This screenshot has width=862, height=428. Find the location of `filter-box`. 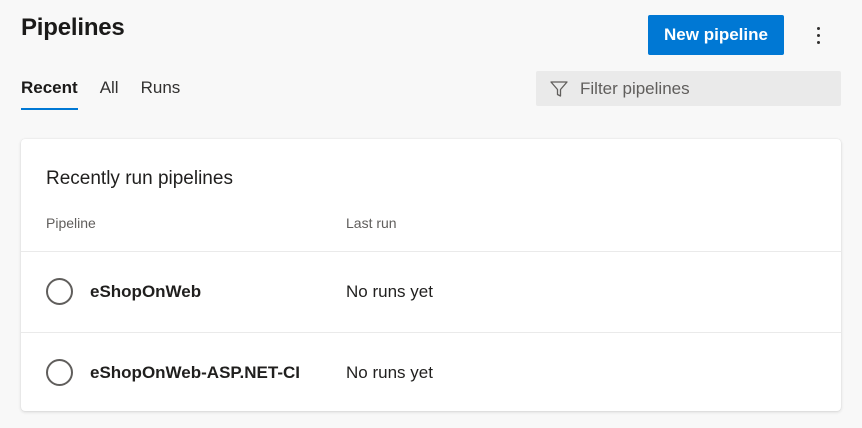

filter-box is located at coordinates (688, 88).